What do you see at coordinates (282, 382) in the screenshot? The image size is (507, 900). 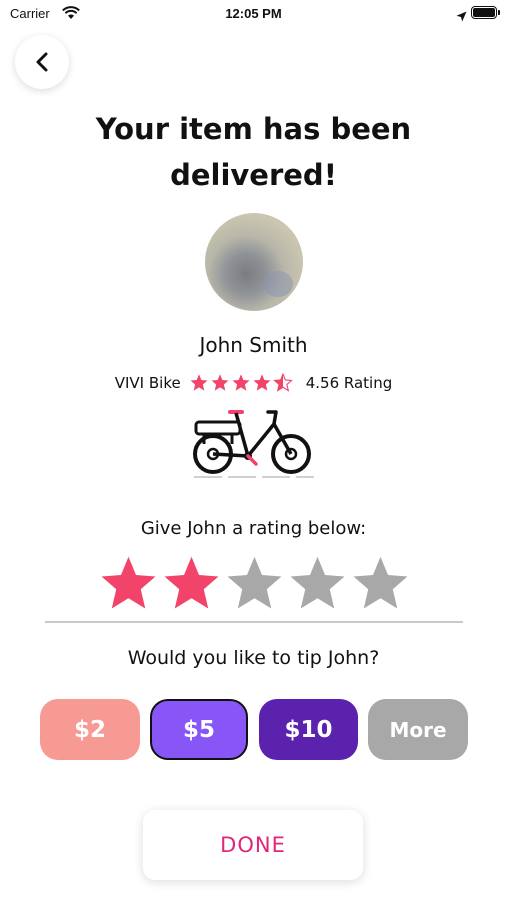 I see `half-star-icon` at bounding box center [282, 382].